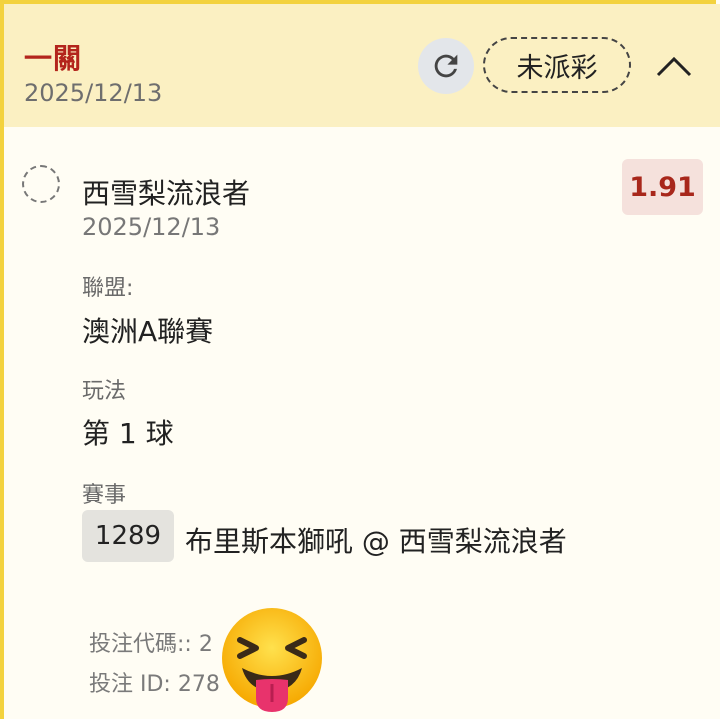  What do you see at coordinates (166, 193) in the screenshot?
I see `selection-team: 西雪梨流浪者` at bounding box center [166, 193].